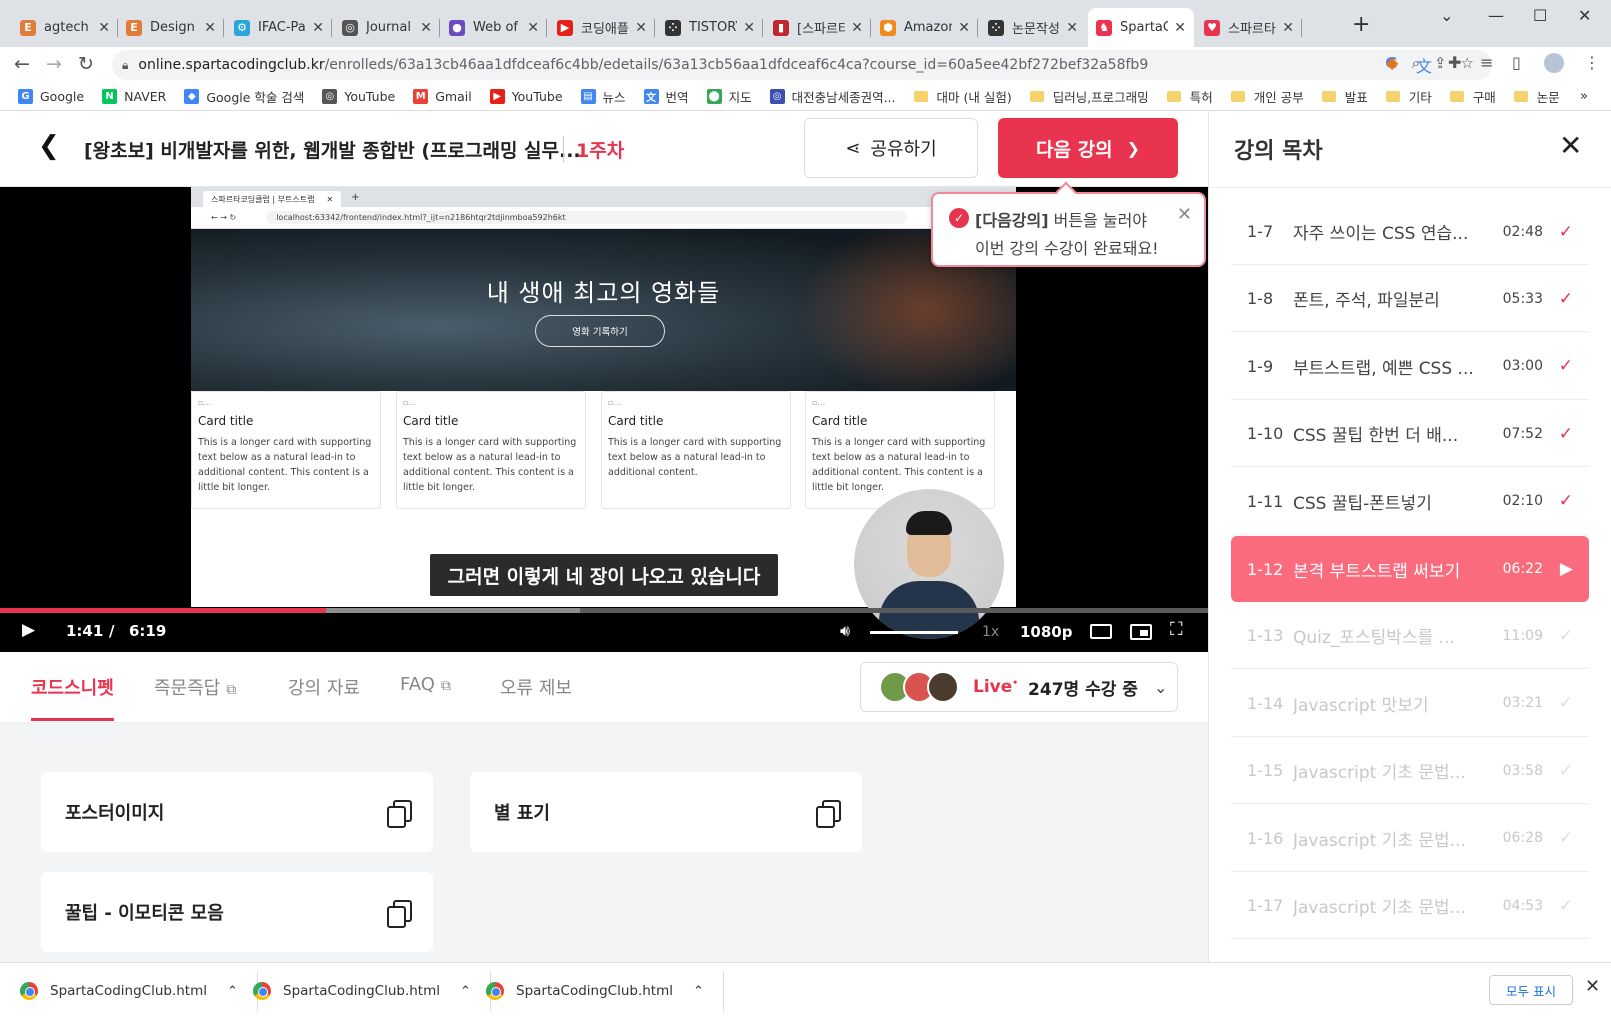  Describe the element at coordinates (1019, 687) in the screenshot. I see `live-viewers-dropdown: Live• 247명 수강 중 ⌄` at that location.